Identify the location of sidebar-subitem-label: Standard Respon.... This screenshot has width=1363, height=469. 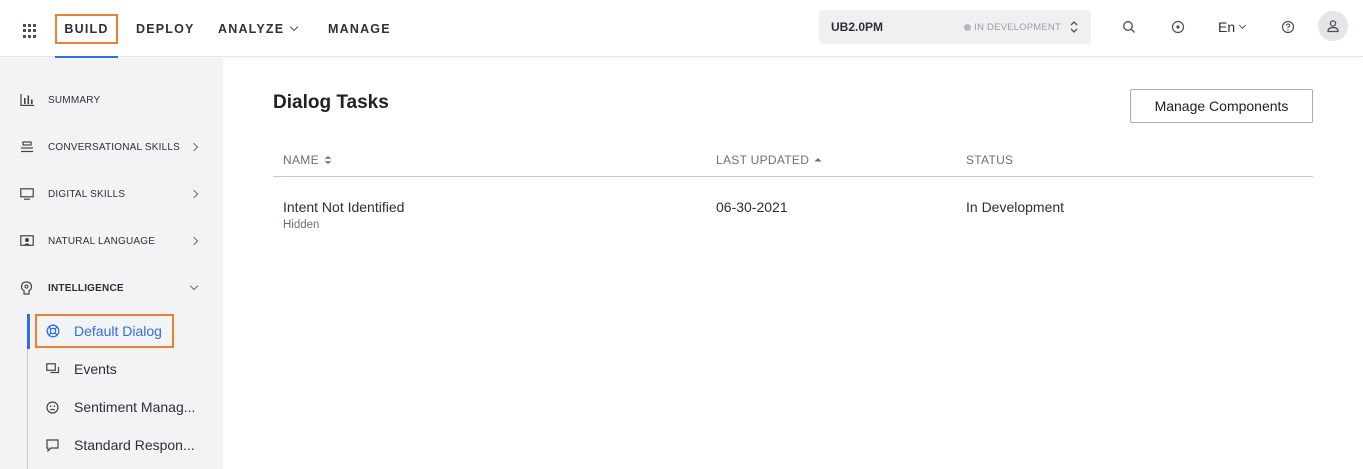
(134, 445).